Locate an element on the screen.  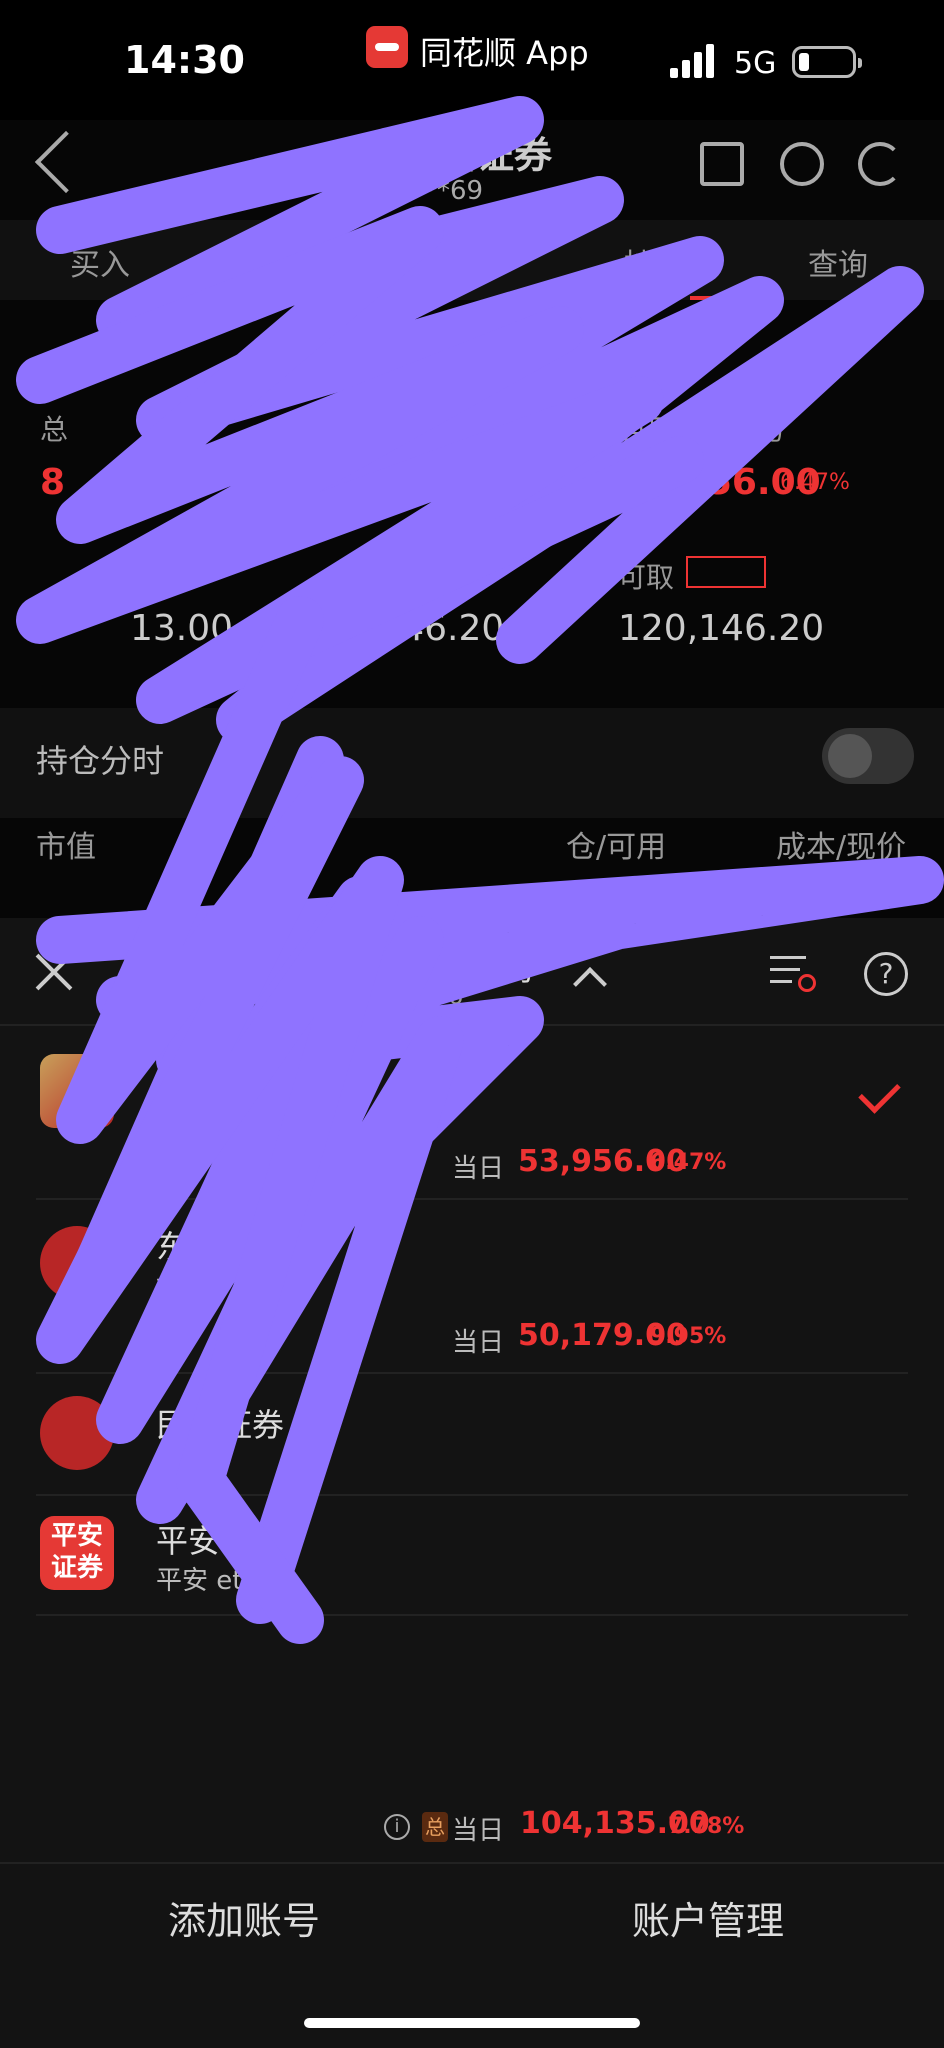
position-timeshare-label: 持仓分时 is located at coordinates (100, 761).